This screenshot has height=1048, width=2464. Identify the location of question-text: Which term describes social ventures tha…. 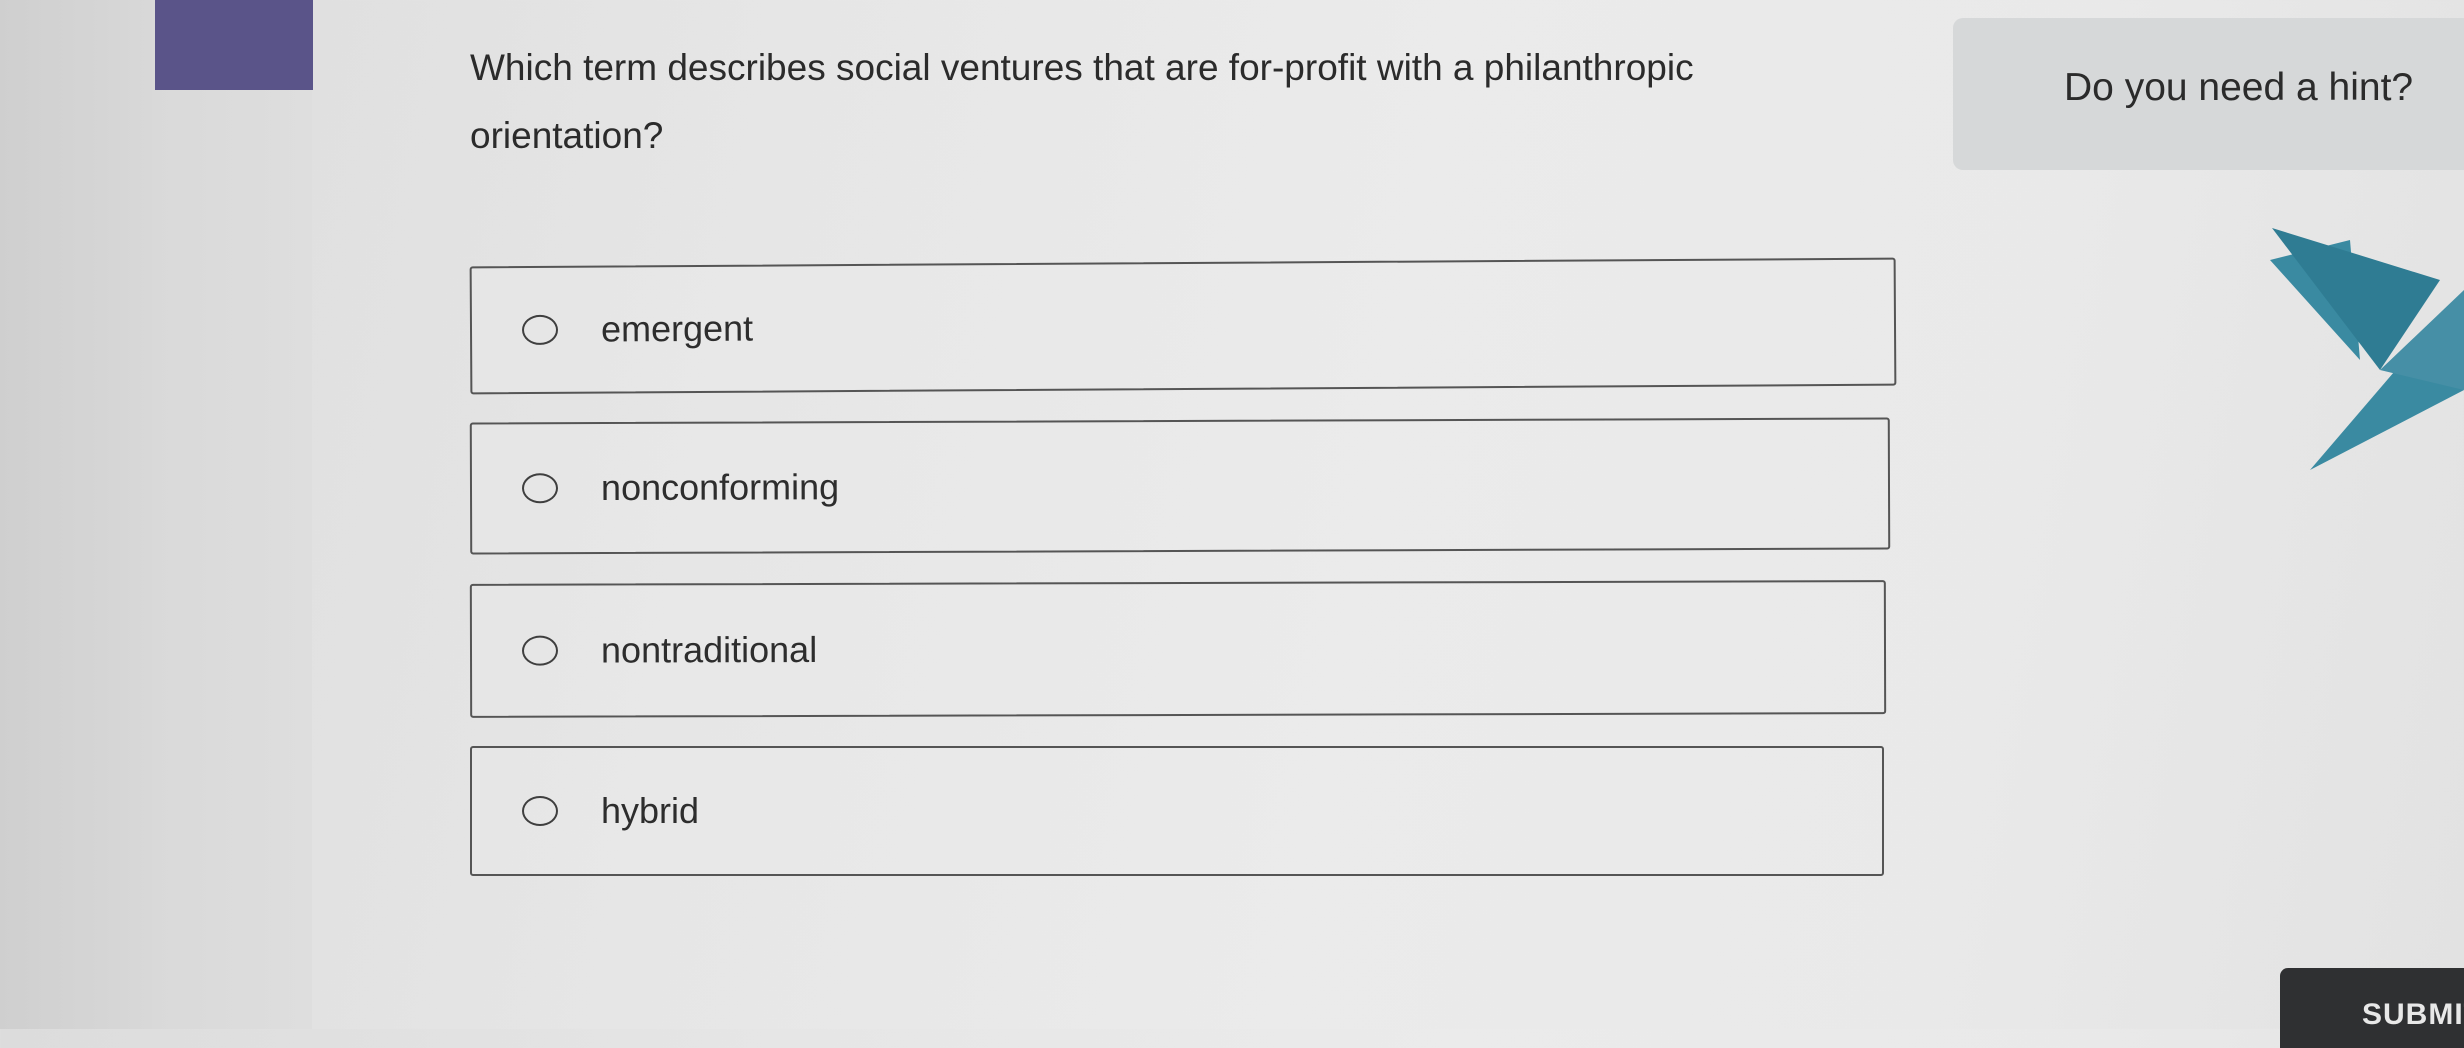
(1082, 101).